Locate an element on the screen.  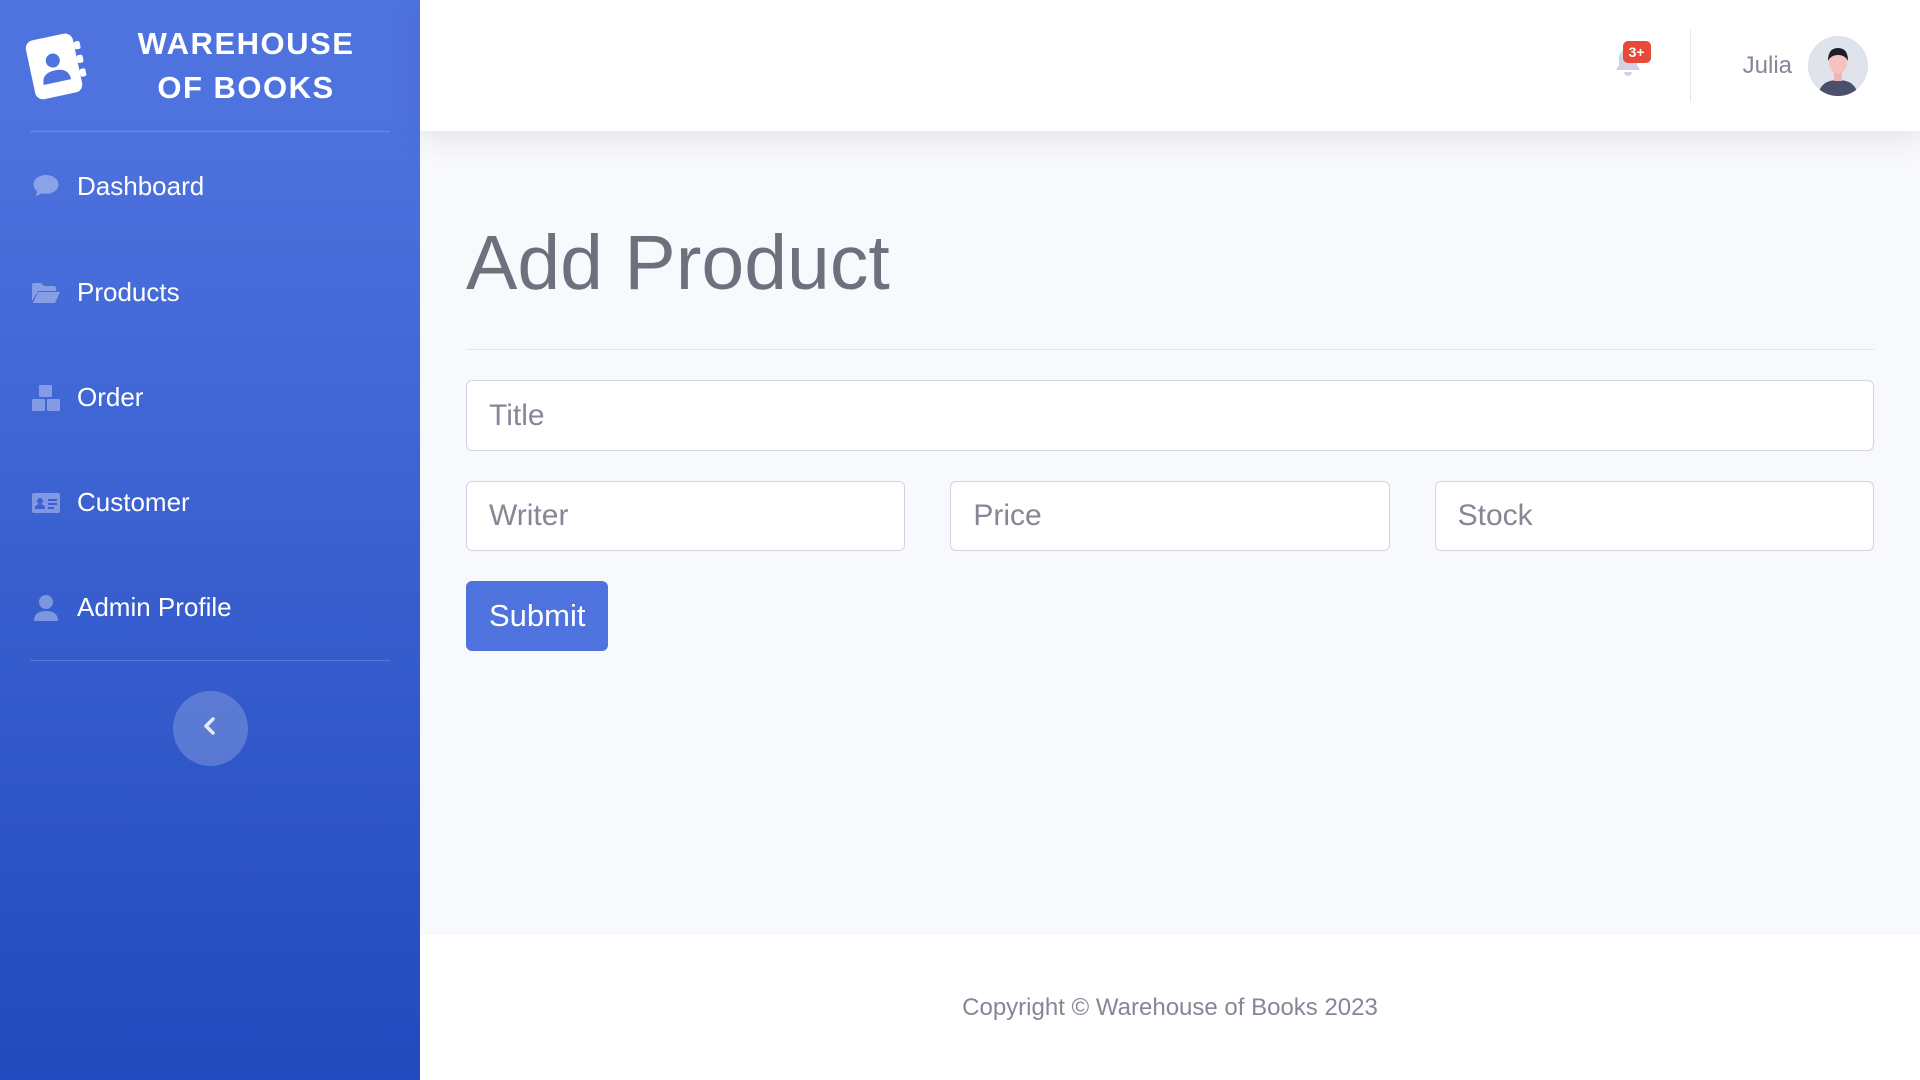
stock-input is located at coordinates (1654, 516).